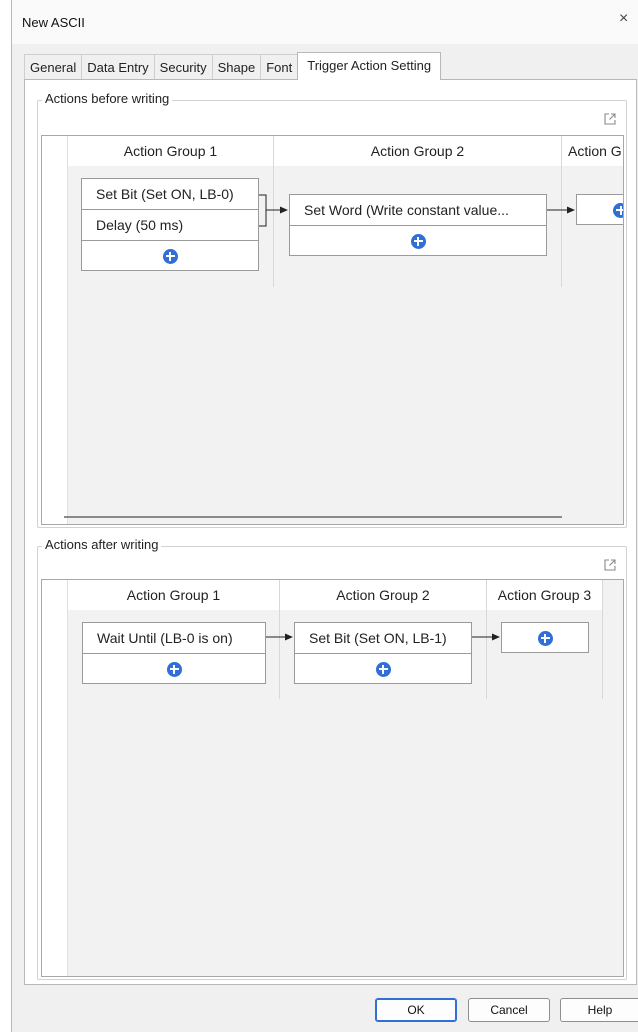  Describe the element at coordinates (369, 66) in the screenshot. I see `tab-trigger-action-setting: Trigger Action Setting` at that location.